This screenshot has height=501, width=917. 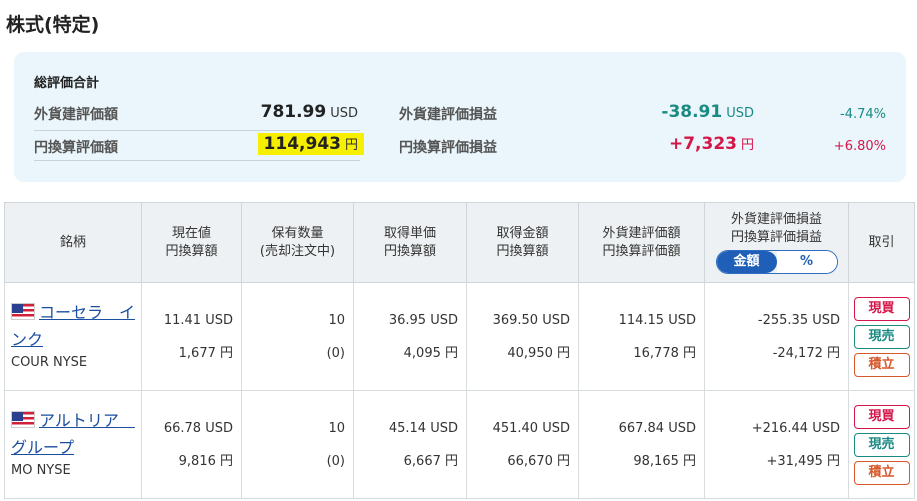 I want to click on foreign-value: 781.99 USD, so click(x=309, y=112).